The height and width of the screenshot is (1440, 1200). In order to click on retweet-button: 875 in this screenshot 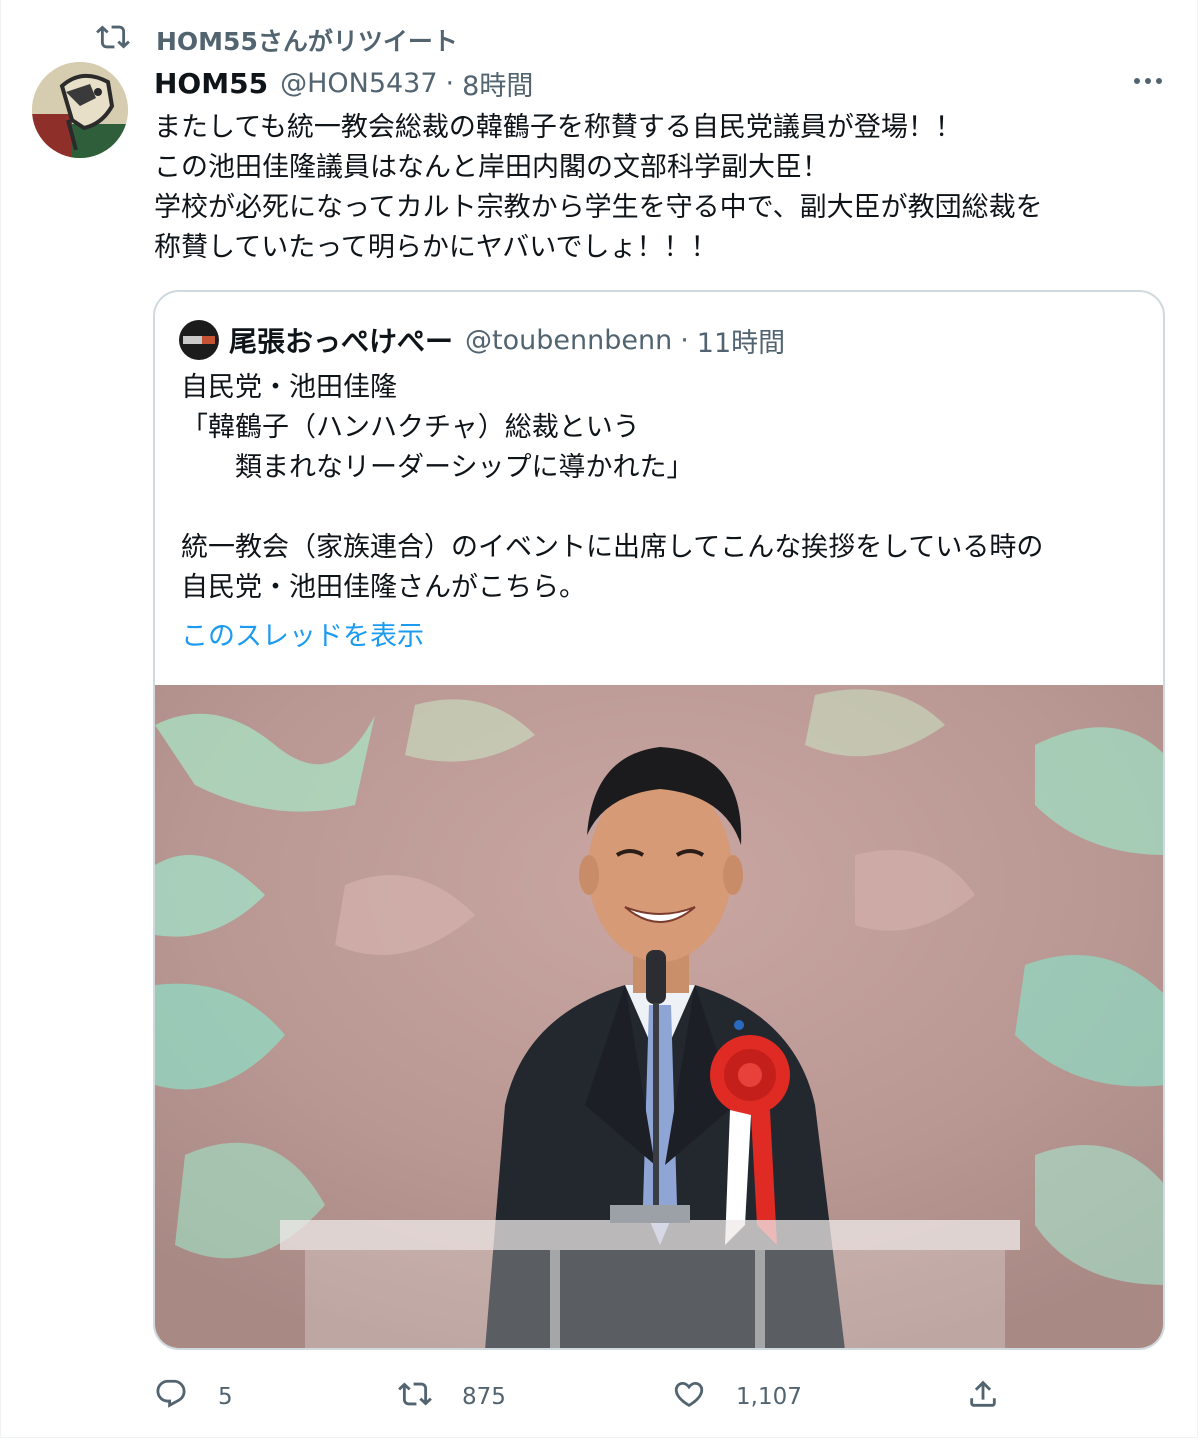, I will do `click(452, 1397)`.